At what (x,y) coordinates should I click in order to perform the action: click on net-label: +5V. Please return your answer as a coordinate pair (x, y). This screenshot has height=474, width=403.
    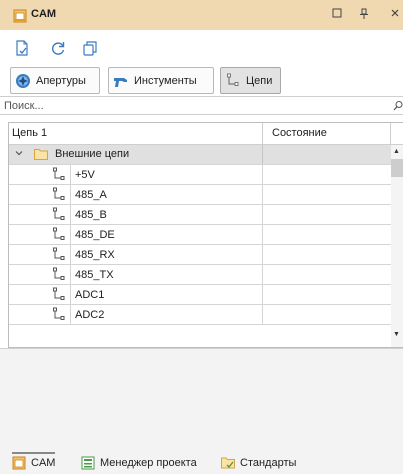
    Looking at the image, I should click on (85, 175).